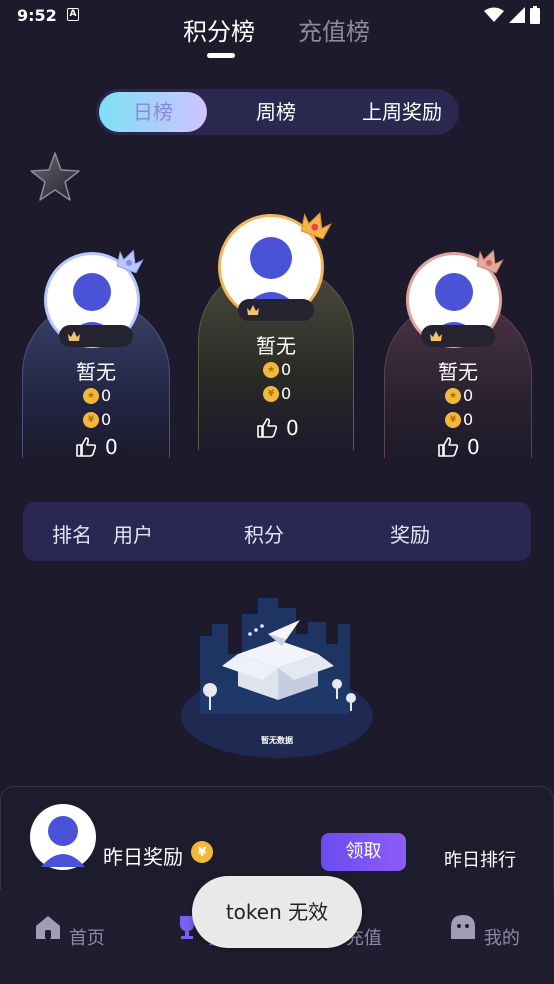 The width and height of the screenshot is (554, 984). I want to click on empty-state: 暂无数据, so click(277, 677).